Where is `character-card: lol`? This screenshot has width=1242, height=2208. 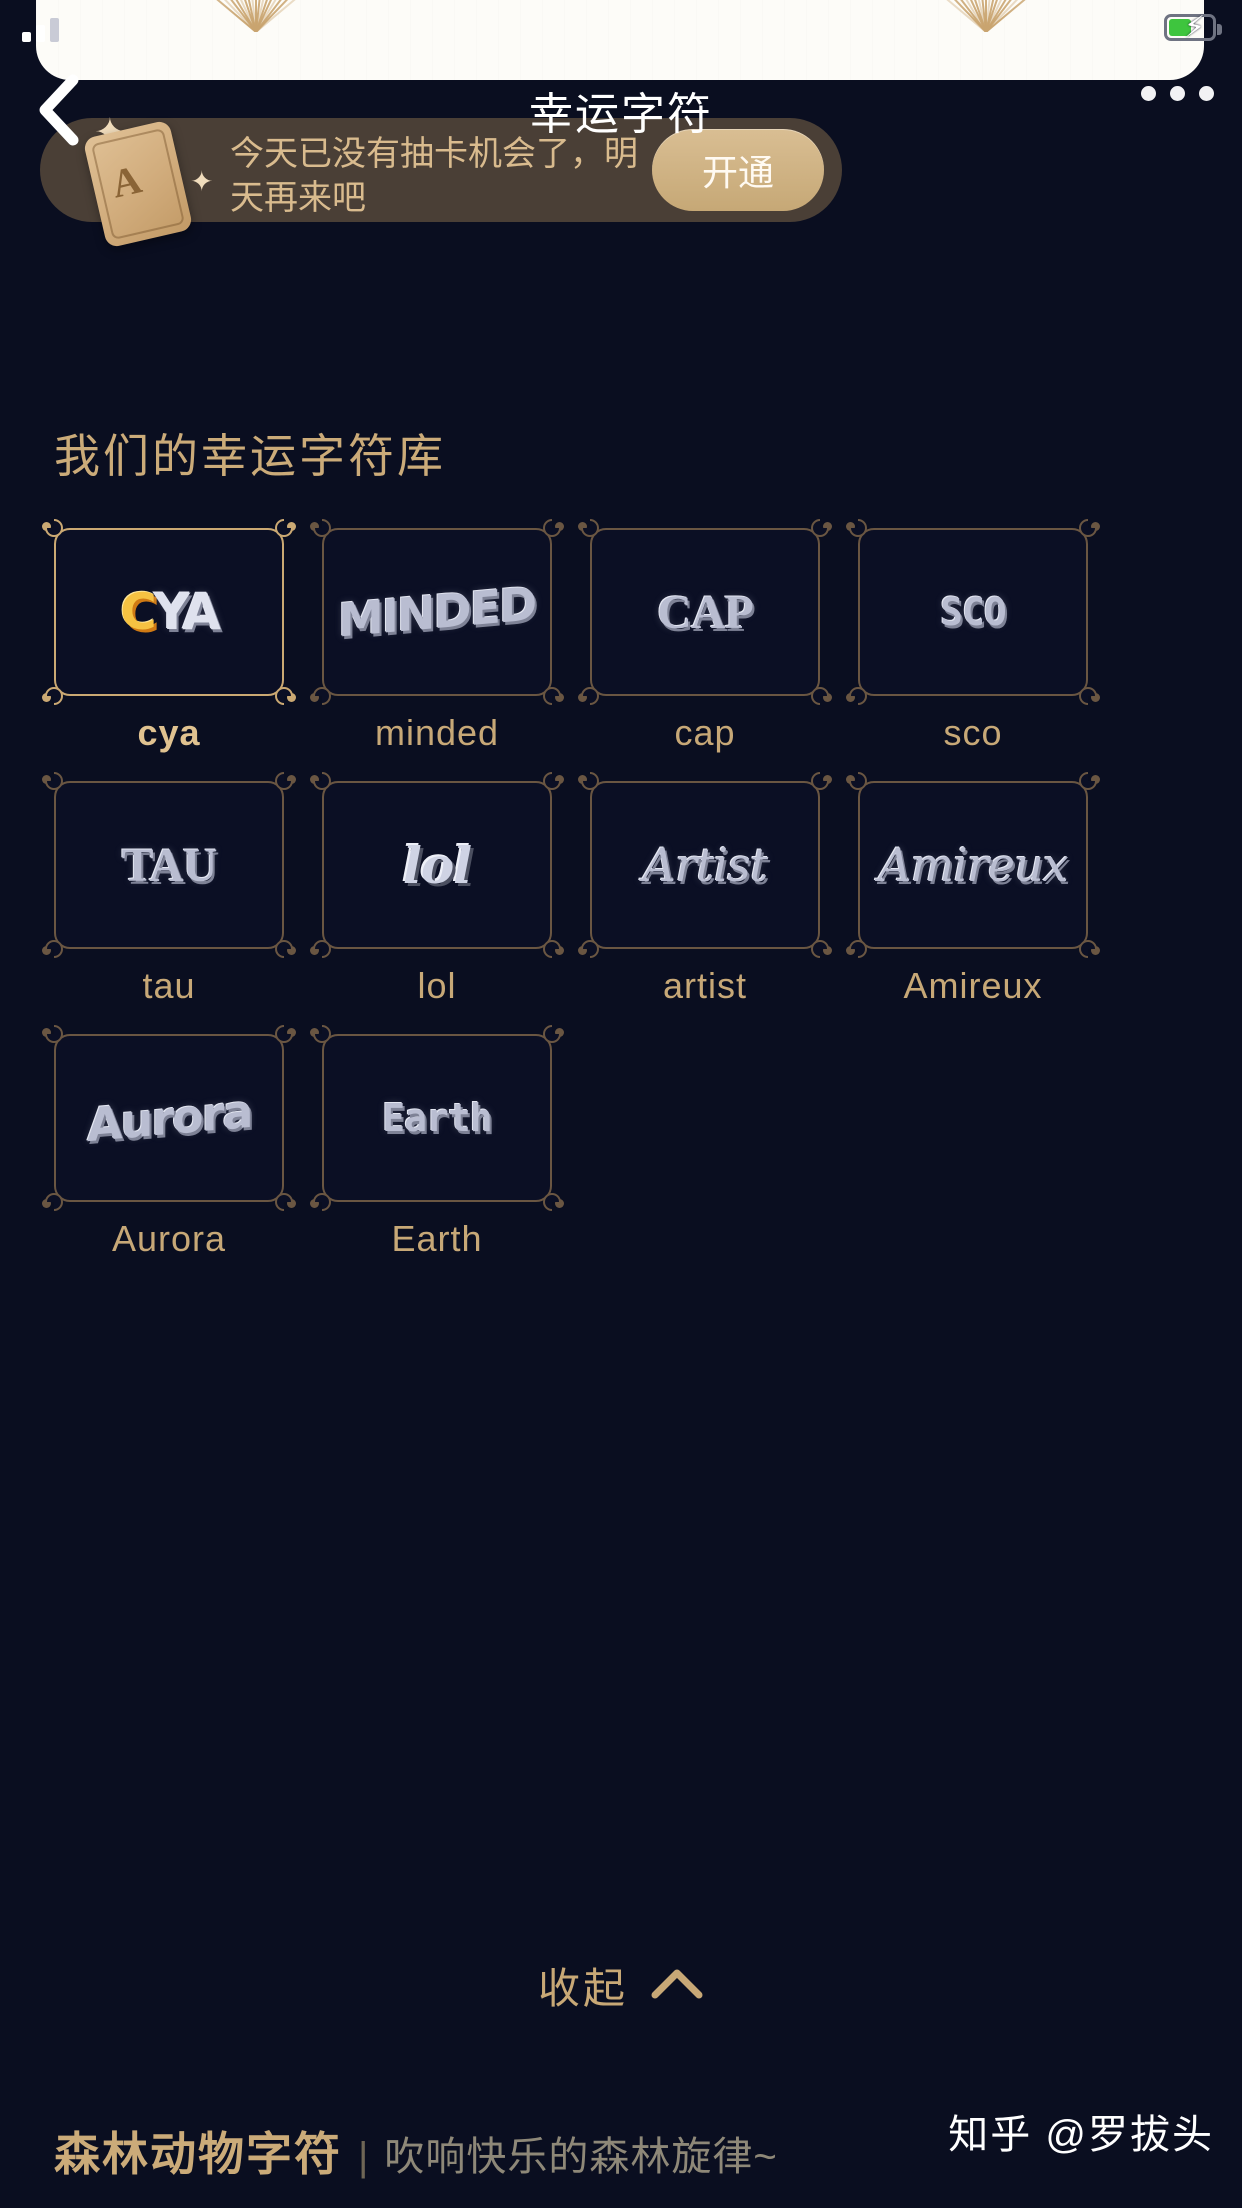 character-card: lol is located at coordinates (437, 865).